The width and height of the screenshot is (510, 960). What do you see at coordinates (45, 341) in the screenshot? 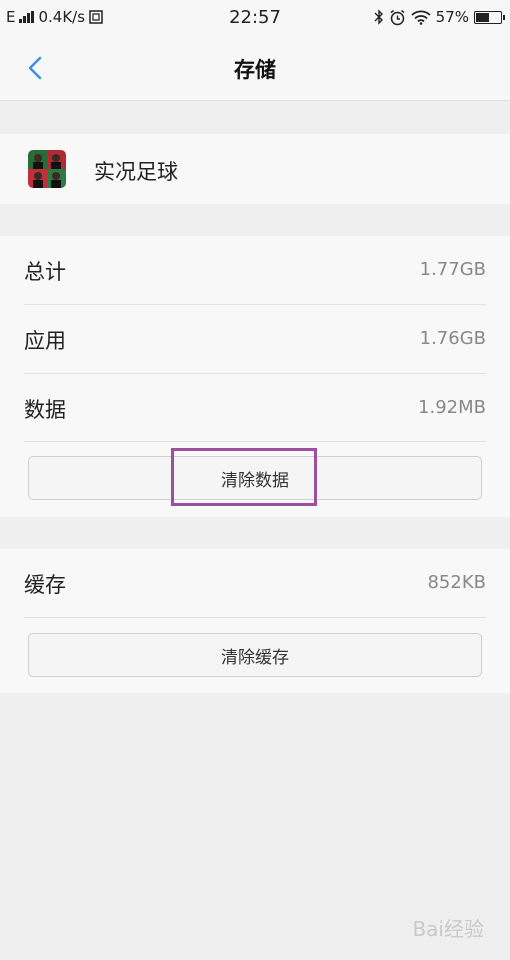
I see `row-label: 应用` at bounding box center [45, 341].